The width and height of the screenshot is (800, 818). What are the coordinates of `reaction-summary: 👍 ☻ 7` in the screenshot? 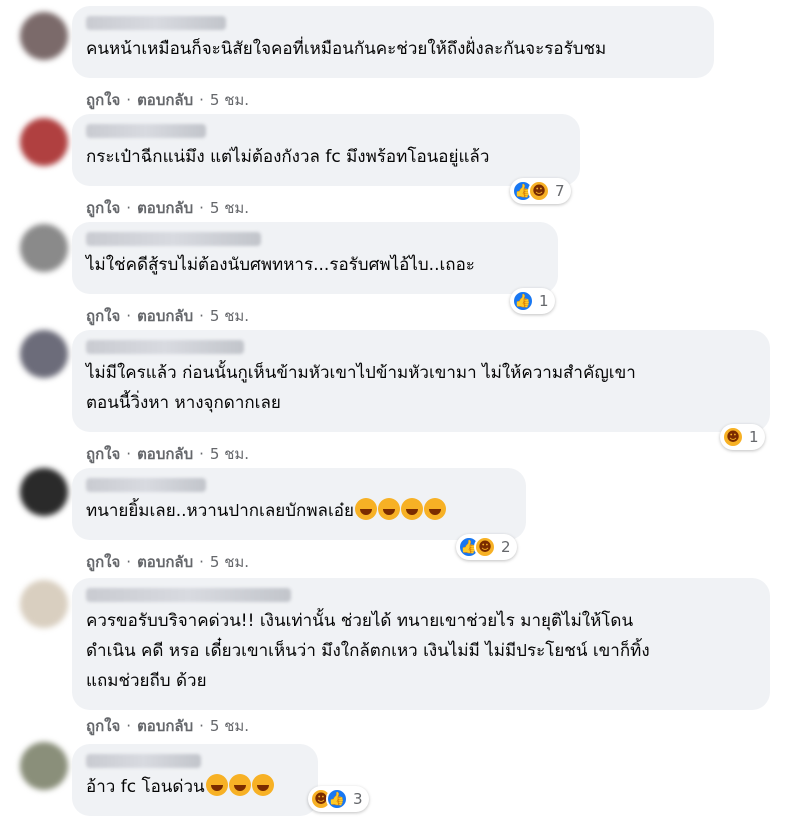 It's located at (540, 191).